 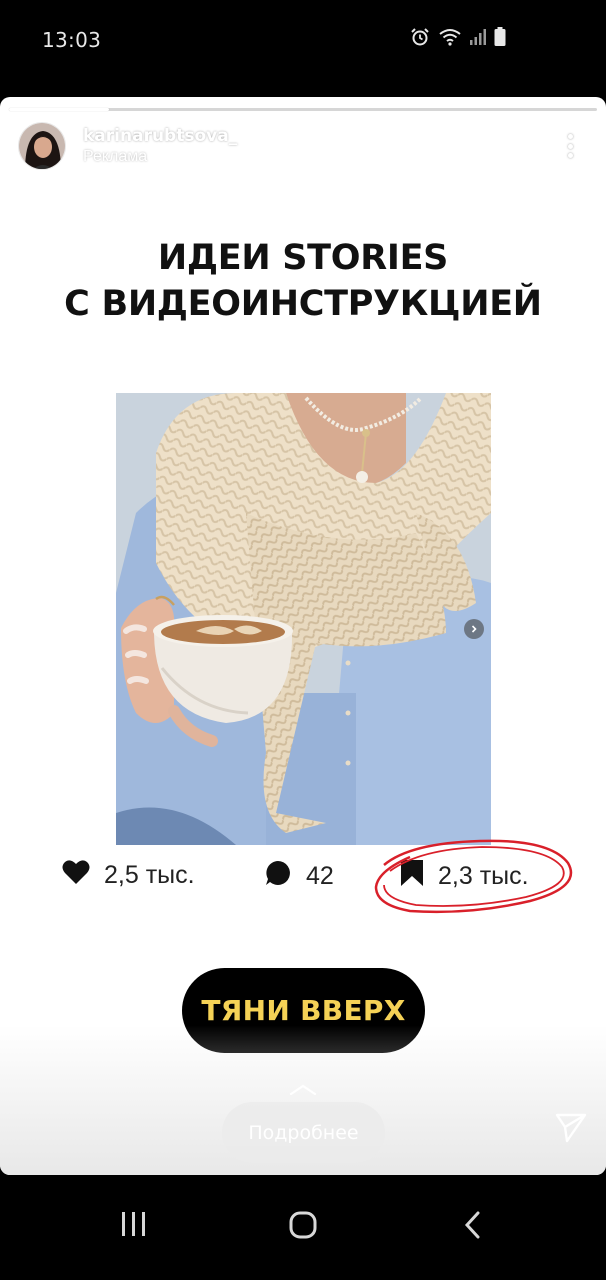 I want to click on likes-count: 2,5 тыс., so click(x=149, y=875).